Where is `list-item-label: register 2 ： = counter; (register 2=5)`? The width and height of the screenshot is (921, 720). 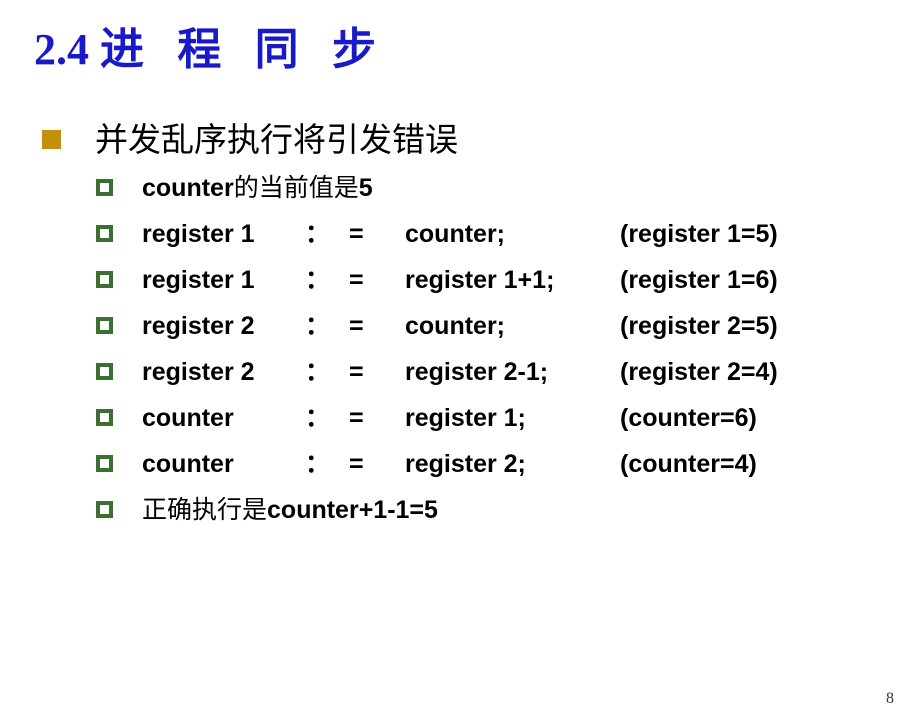 list-item-label: register 2 ： = counter; (register 2=5) is located at coordinates (460, 326).